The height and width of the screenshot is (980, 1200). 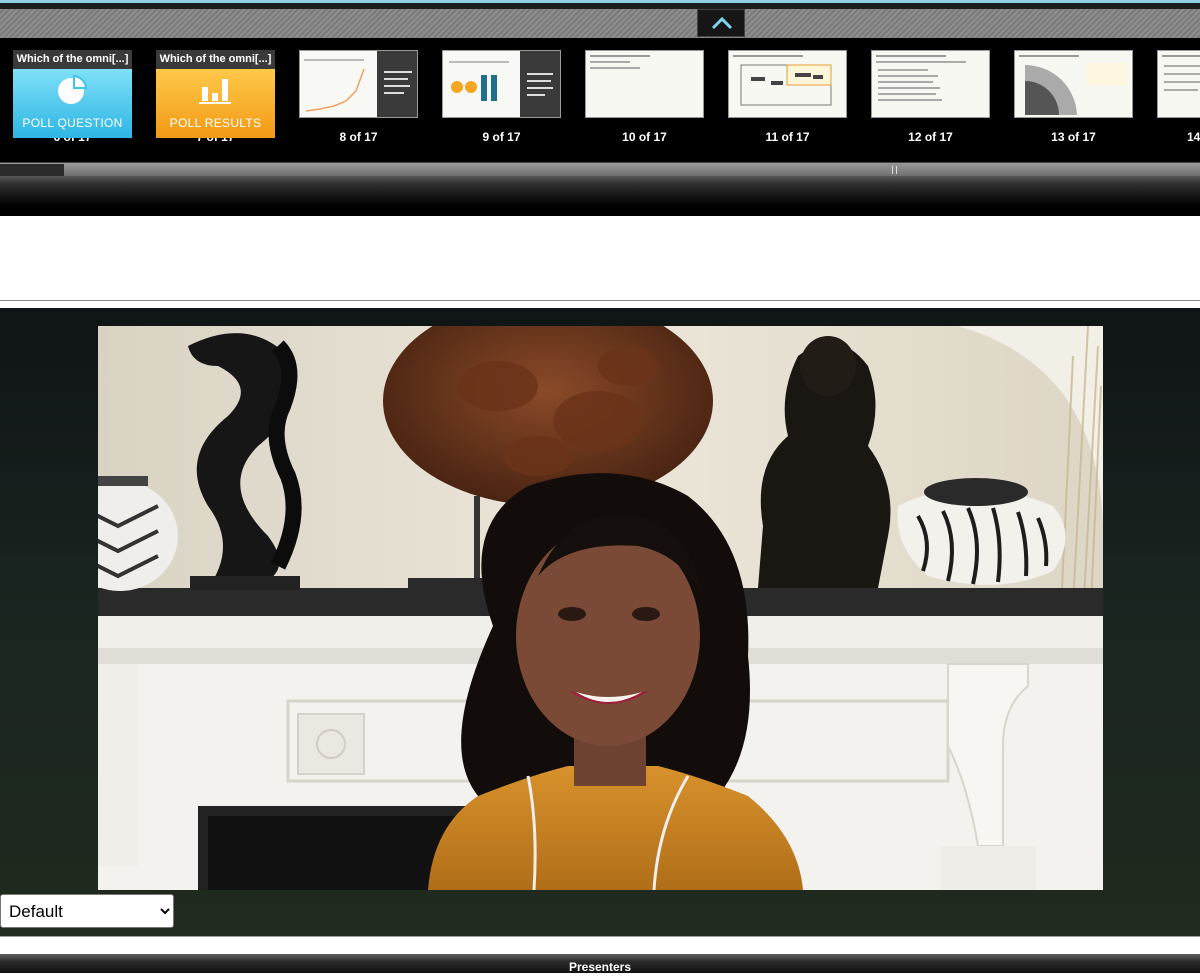 I want to click on bar-chart-icon, so click(x=215, y=91).